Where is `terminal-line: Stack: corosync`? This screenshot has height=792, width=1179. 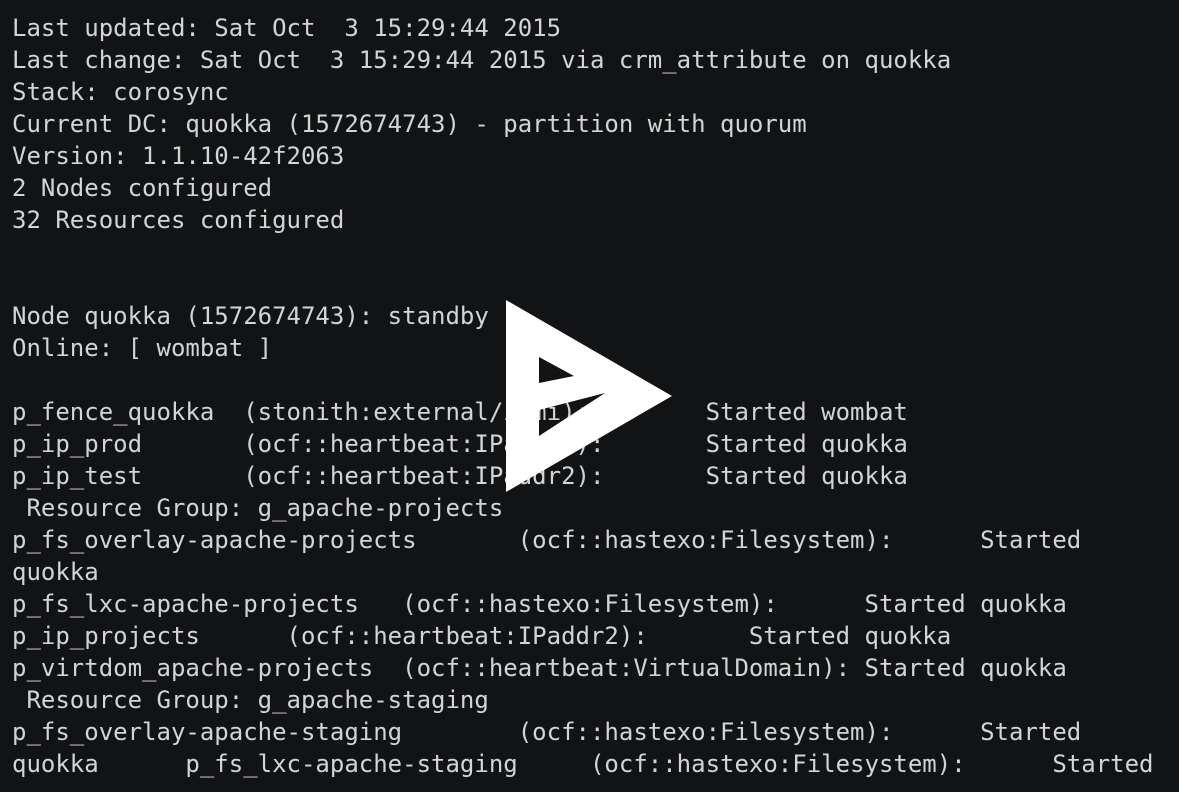 terminal-line: Stack: corosync is located at coordinates (120, 92).